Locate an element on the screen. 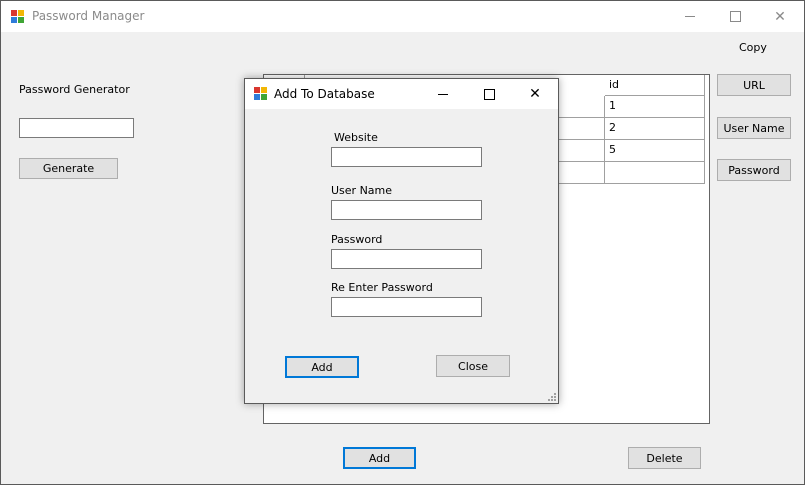 This screenshot has height=485, width=805. window-title: Password Manager is located at coordinates (88, 16).